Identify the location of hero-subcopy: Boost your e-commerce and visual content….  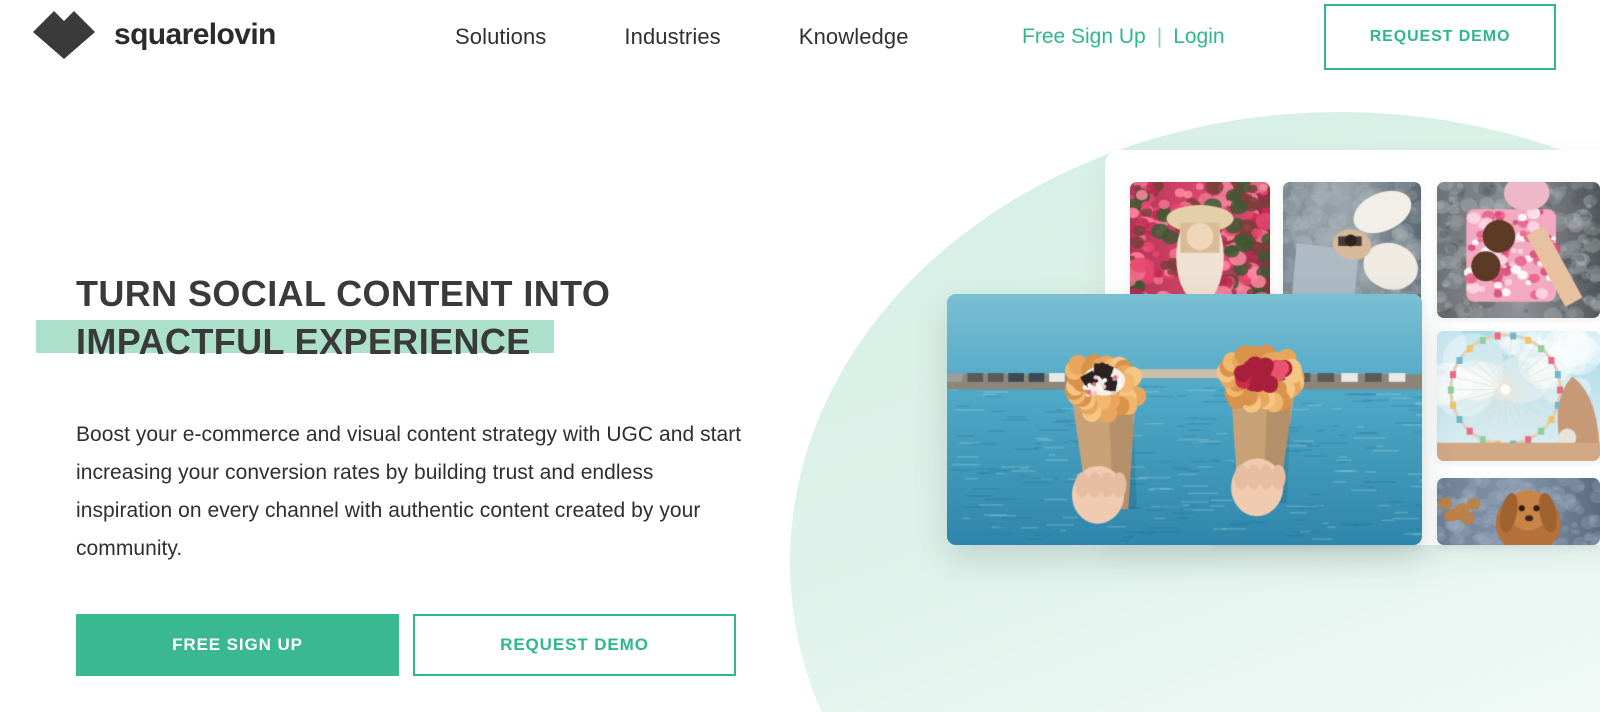
(409, 491).